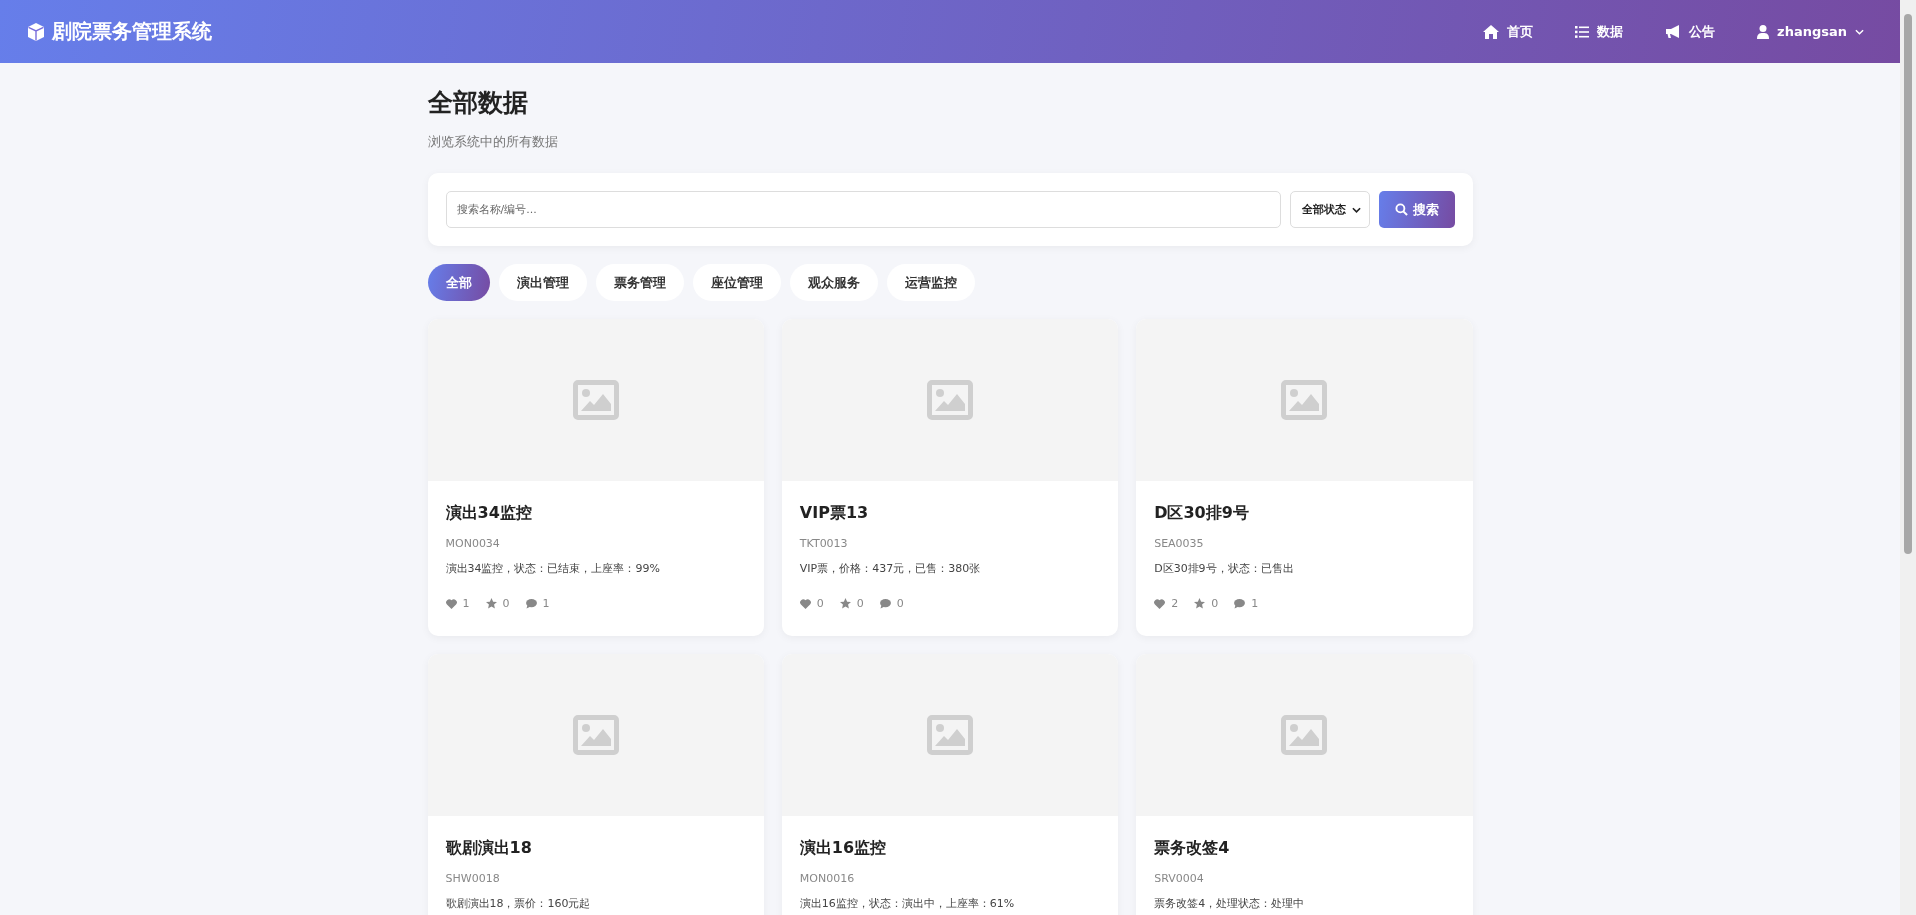 This screenshot has height=915, width=1916. I want to click on like-count: 2, so click(1175, 603).